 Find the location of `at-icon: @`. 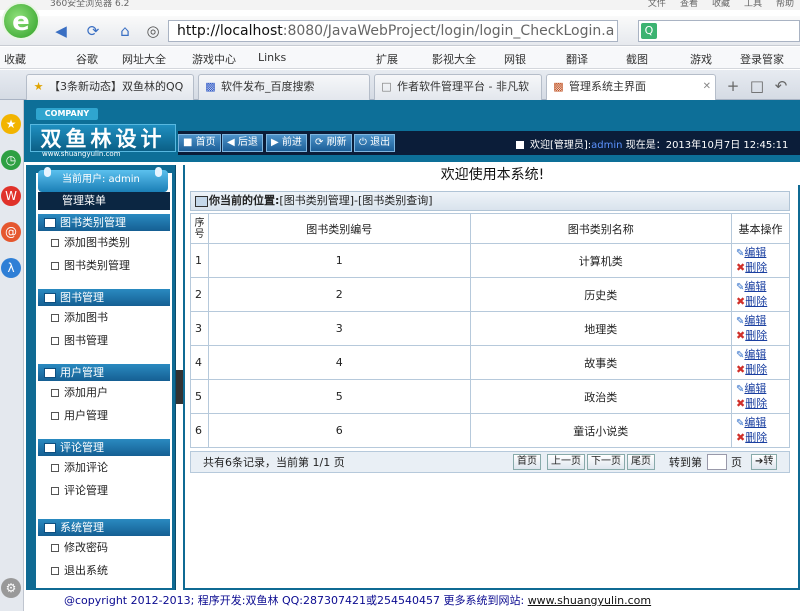

at-icon: @ is located at coordinates (11, 232).